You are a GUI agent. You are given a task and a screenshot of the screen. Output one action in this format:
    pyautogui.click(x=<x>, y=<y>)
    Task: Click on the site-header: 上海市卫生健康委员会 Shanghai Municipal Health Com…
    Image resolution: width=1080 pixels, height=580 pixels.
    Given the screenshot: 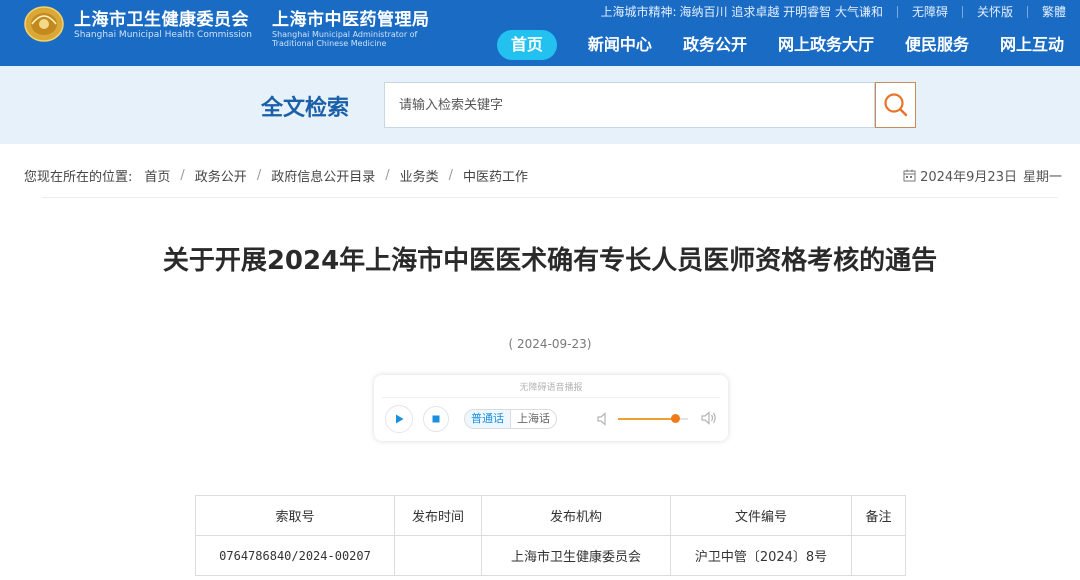 What is the action you would take?
    pyautogui.click(x=540, y=33)
    